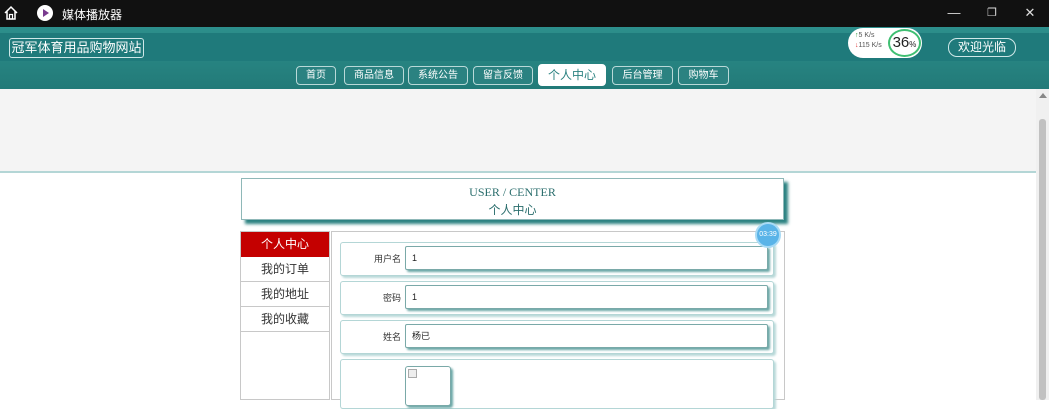 The image size is (1049, 409). I want to click on upload-speed: 5 K/s, so click(865, 35).